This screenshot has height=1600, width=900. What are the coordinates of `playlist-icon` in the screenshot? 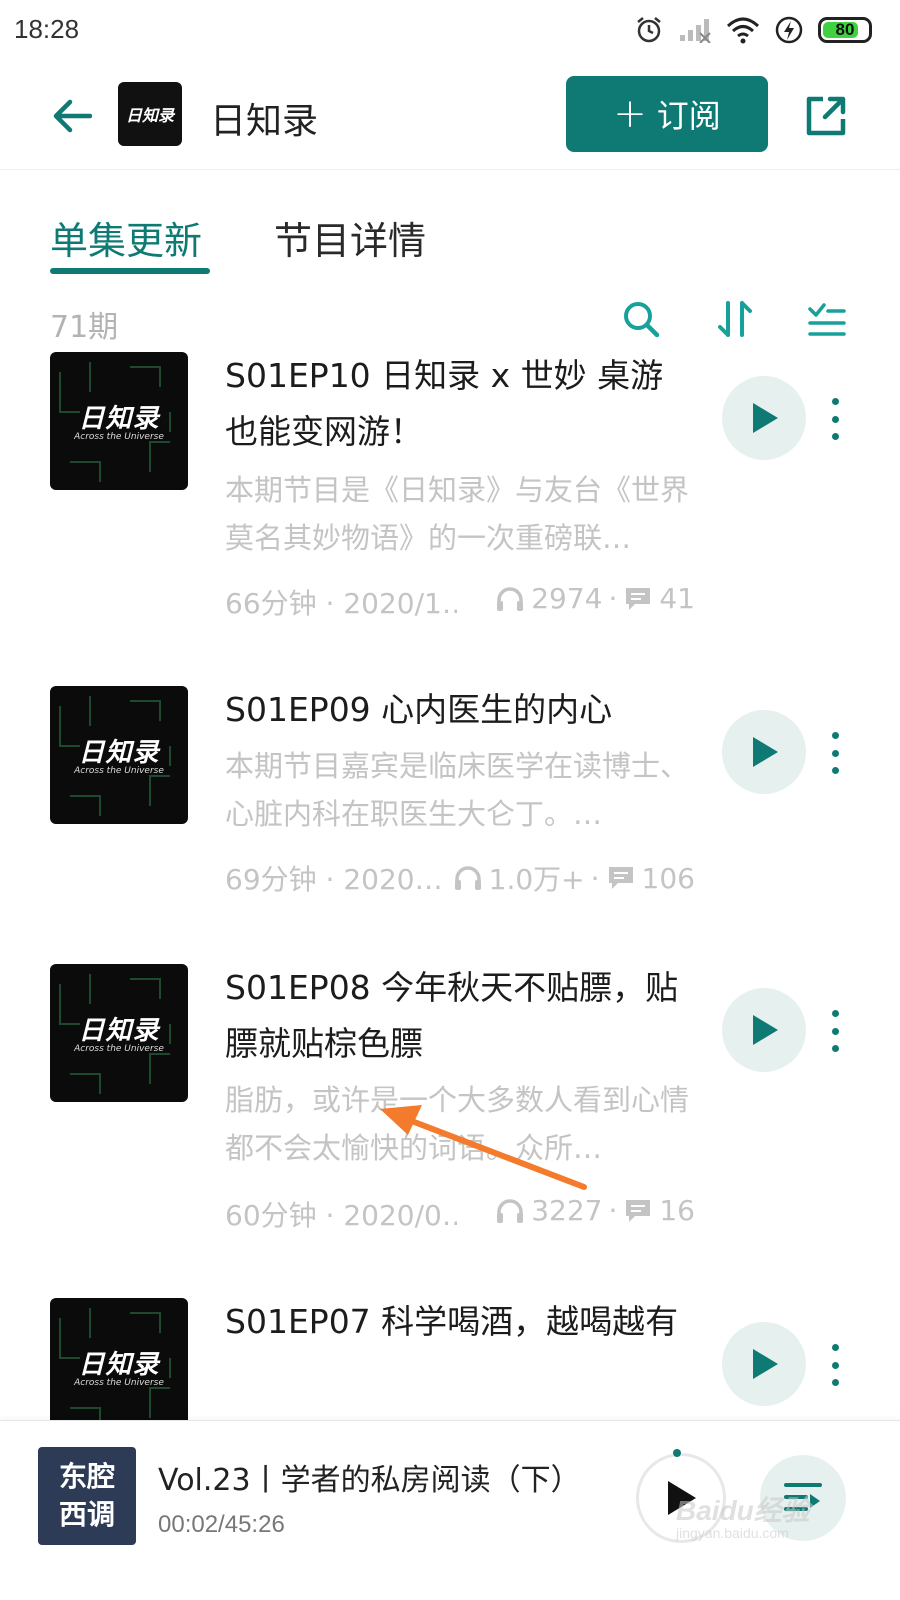 It's located at (803, 1497).